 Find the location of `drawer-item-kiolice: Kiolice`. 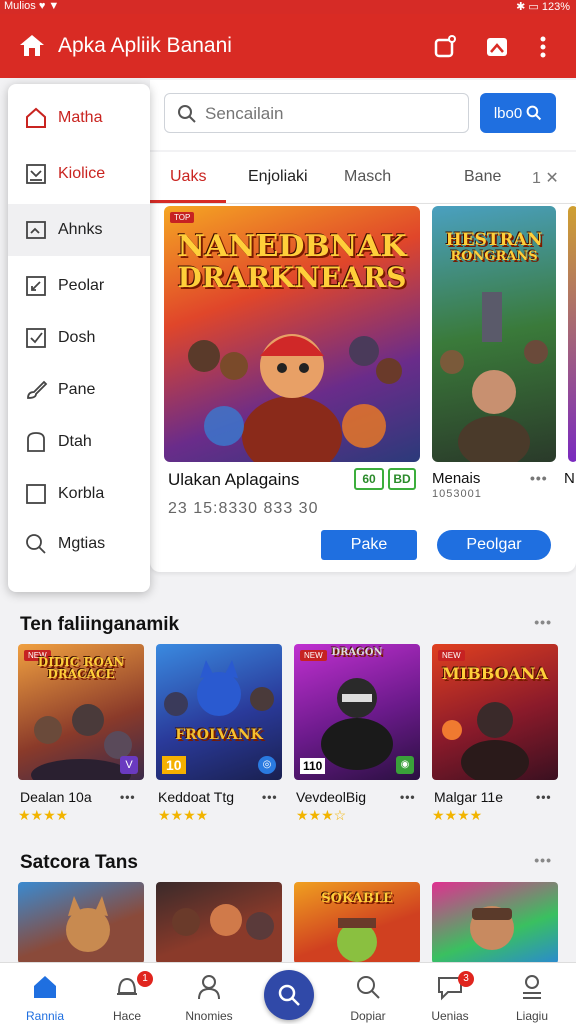

drawer-item-kiolice: Kiolice is located at coordinates (79, 174).